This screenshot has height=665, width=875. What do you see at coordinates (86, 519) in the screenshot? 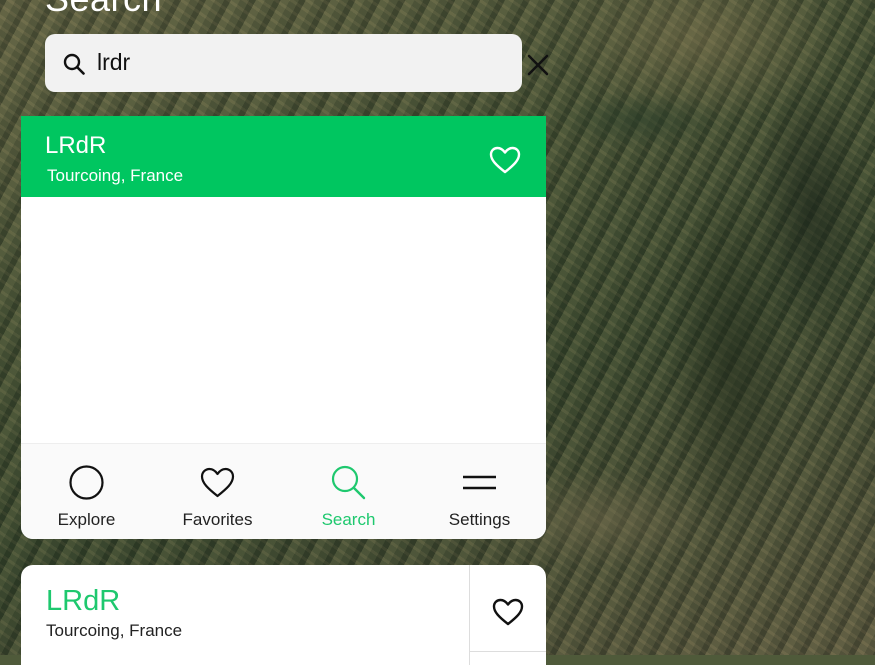
I see `tab-label: Explore` at bounding box center [86, 519].